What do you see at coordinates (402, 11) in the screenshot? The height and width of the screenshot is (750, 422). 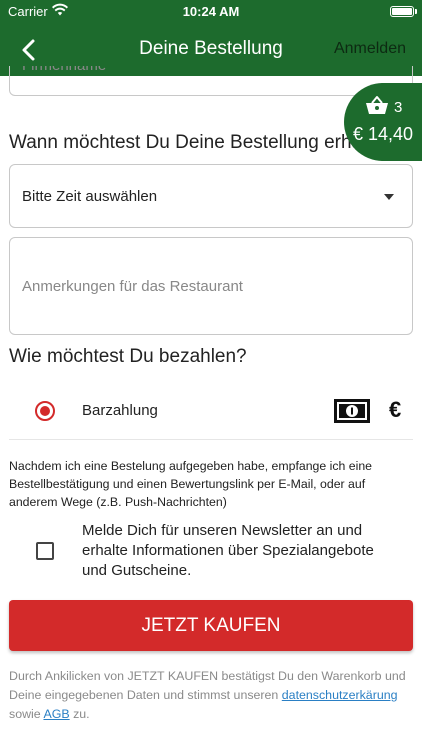 I see `battery-icon` at bounding box center [402, 11].